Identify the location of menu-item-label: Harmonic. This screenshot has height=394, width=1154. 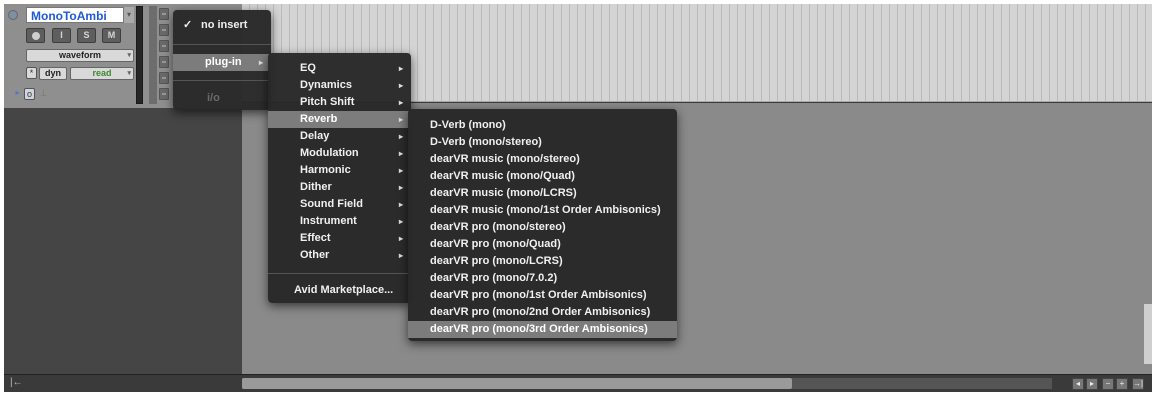
(325, 170).